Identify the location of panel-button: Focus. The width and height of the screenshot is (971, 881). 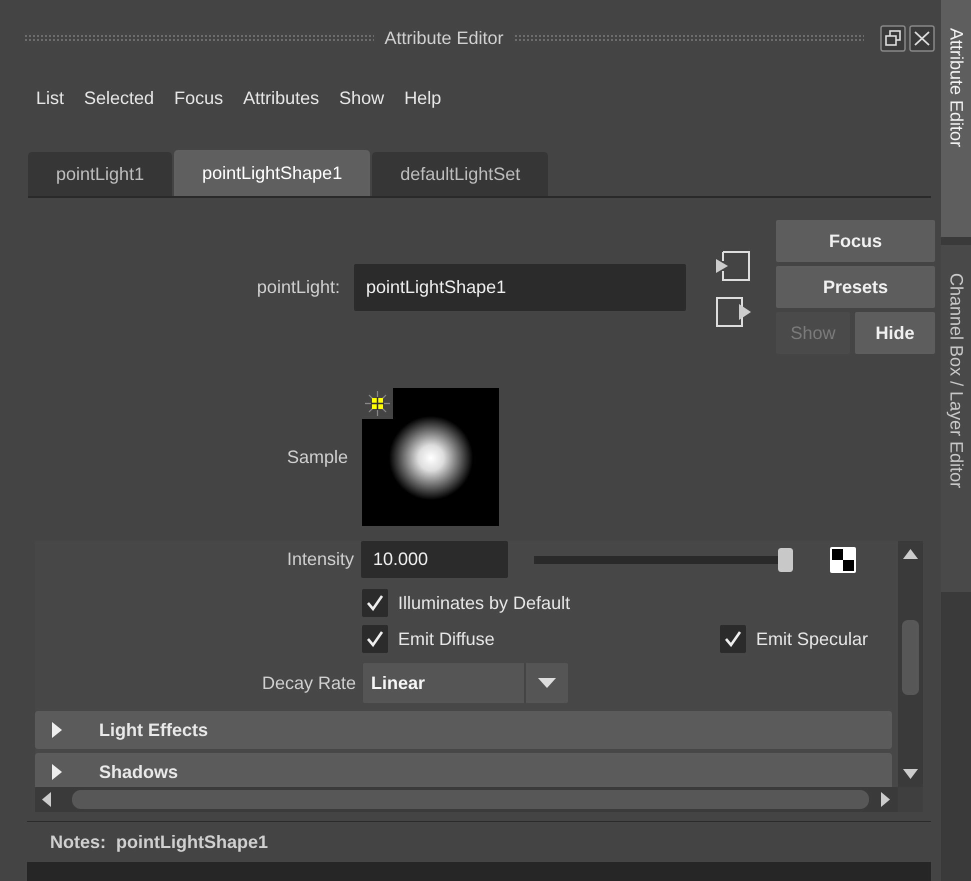
(855, 241).